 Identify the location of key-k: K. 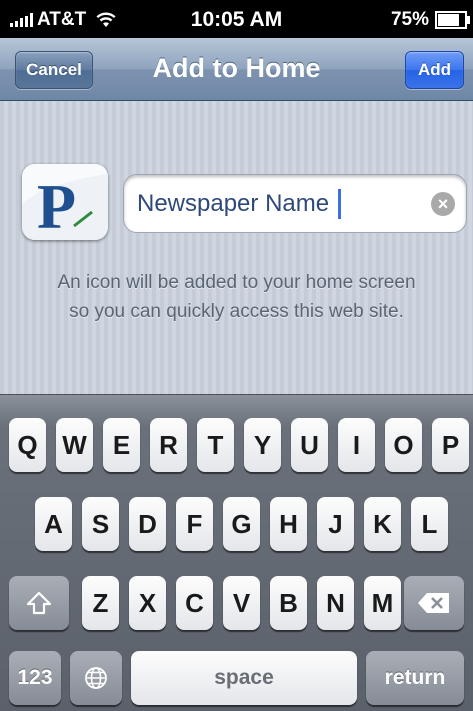
(382, 524).